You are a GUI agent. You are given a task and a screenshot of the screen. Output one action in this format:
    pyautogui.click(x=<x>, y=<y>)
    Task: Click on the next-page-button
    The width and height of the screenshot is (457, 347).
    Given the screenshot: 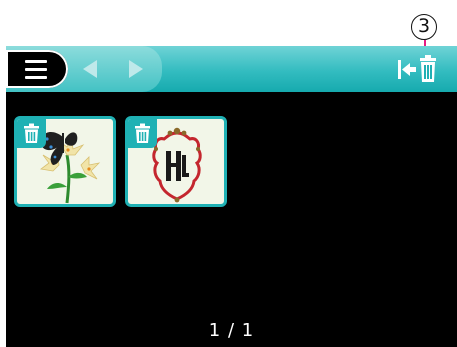 What is the action you would take?
    pyautogui.click(x=136, y=69)
    